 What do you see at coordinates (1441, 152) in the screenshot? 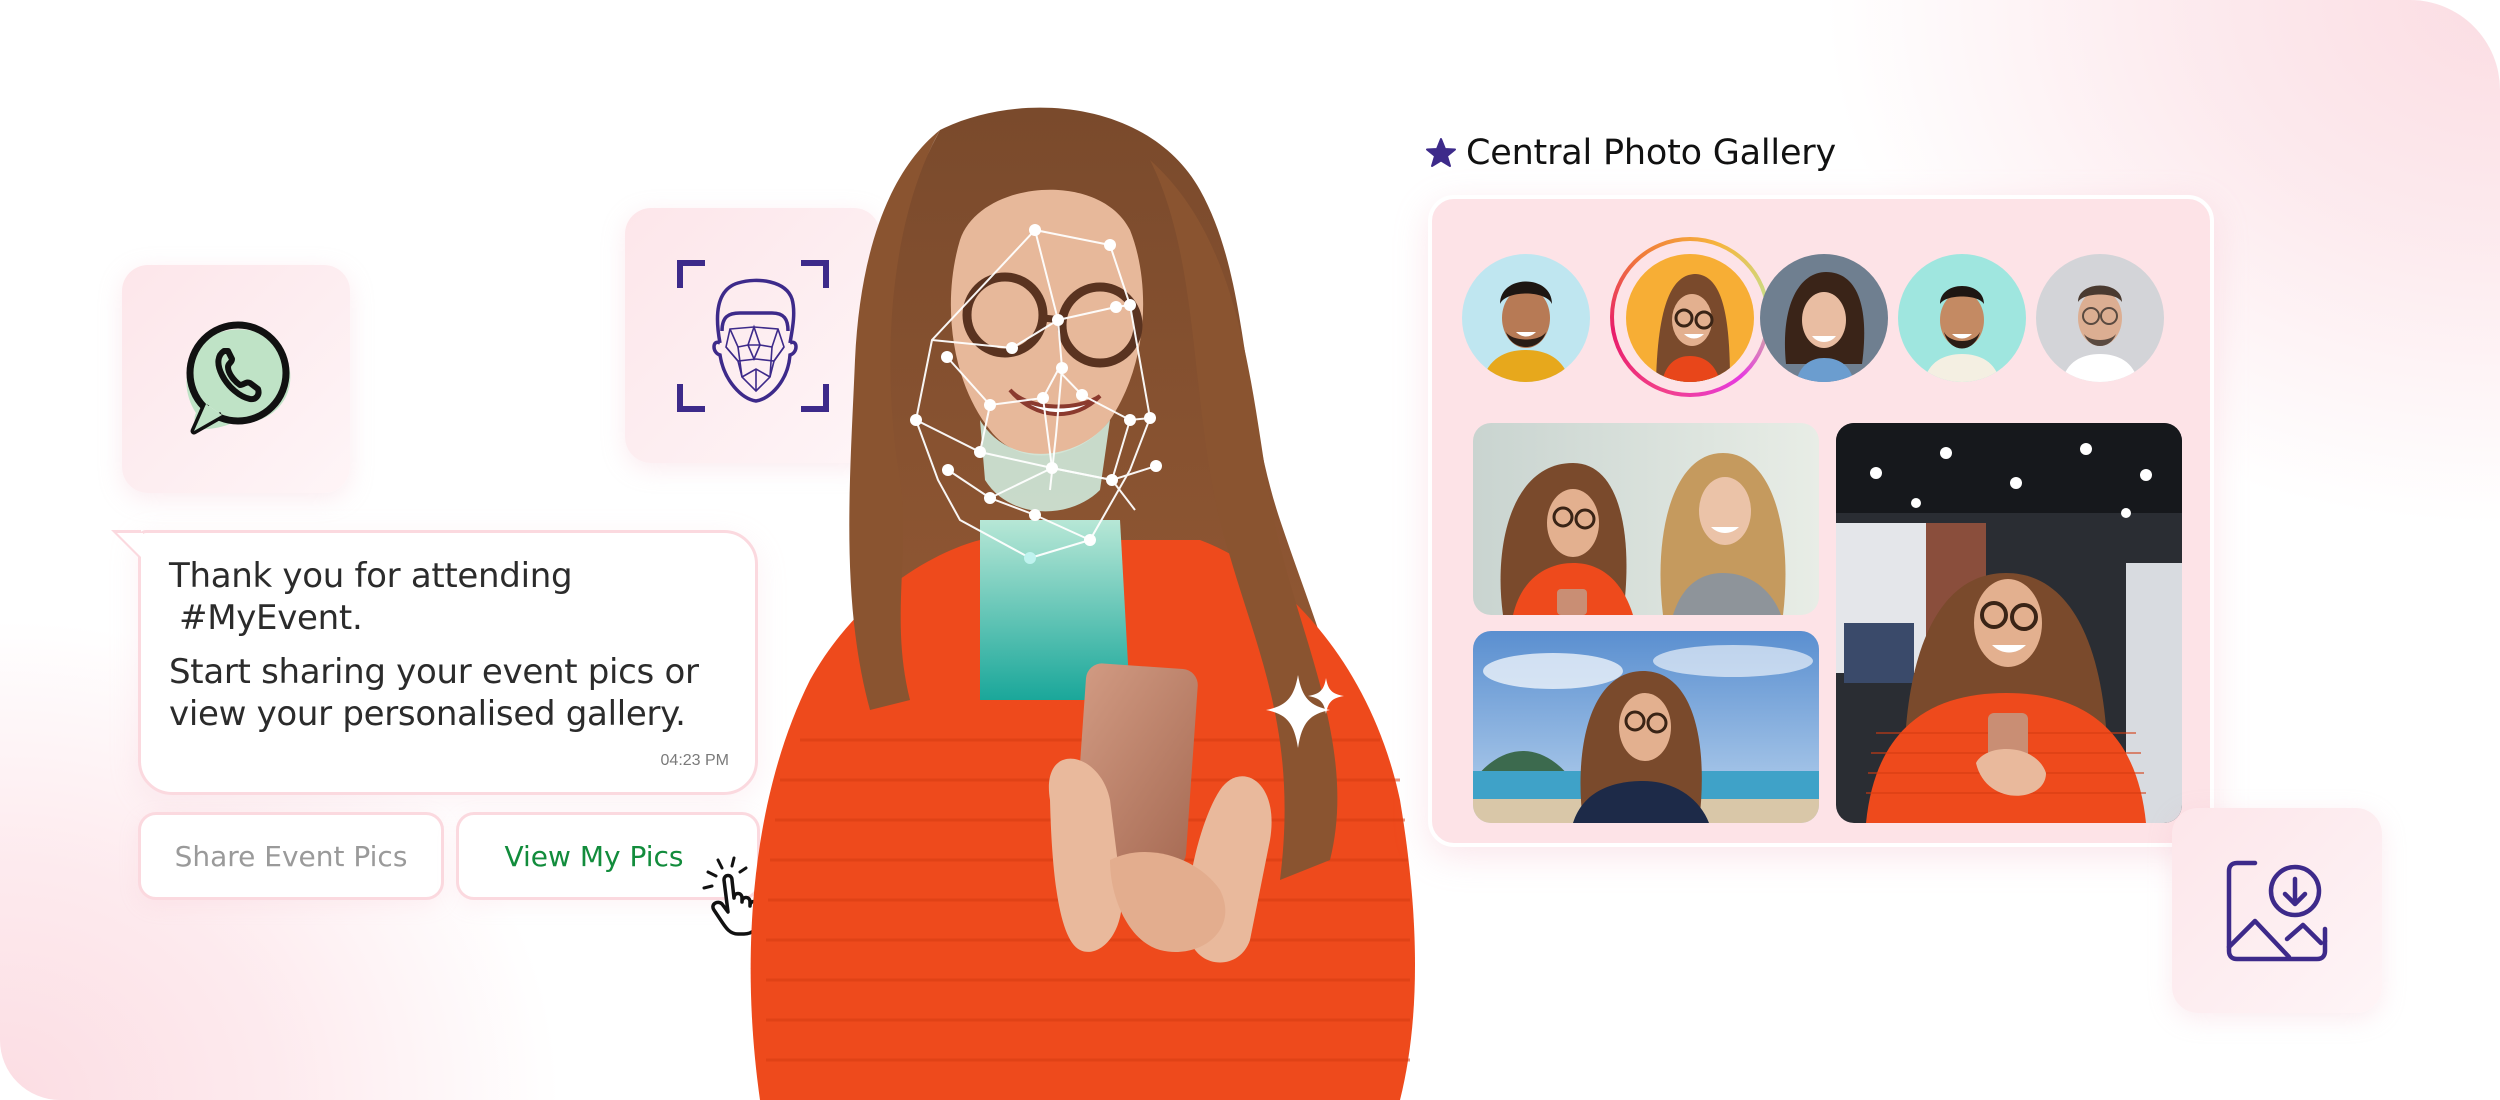
I see `star-icon` at bounding box center [1441, 152].